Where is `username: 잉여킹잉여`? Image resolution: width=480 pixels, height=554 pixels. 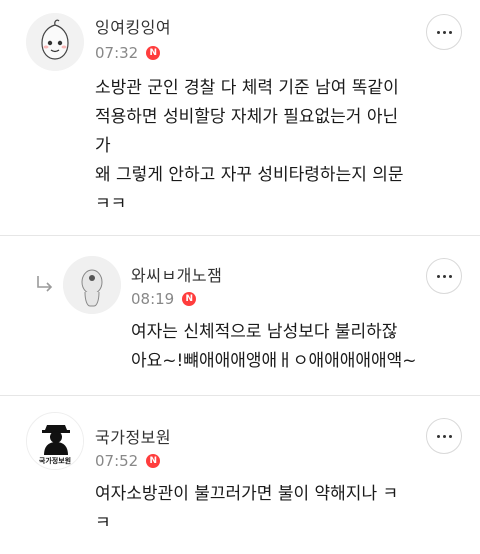 username: 잉여킹잉여 is located at coordinates (133, 26).